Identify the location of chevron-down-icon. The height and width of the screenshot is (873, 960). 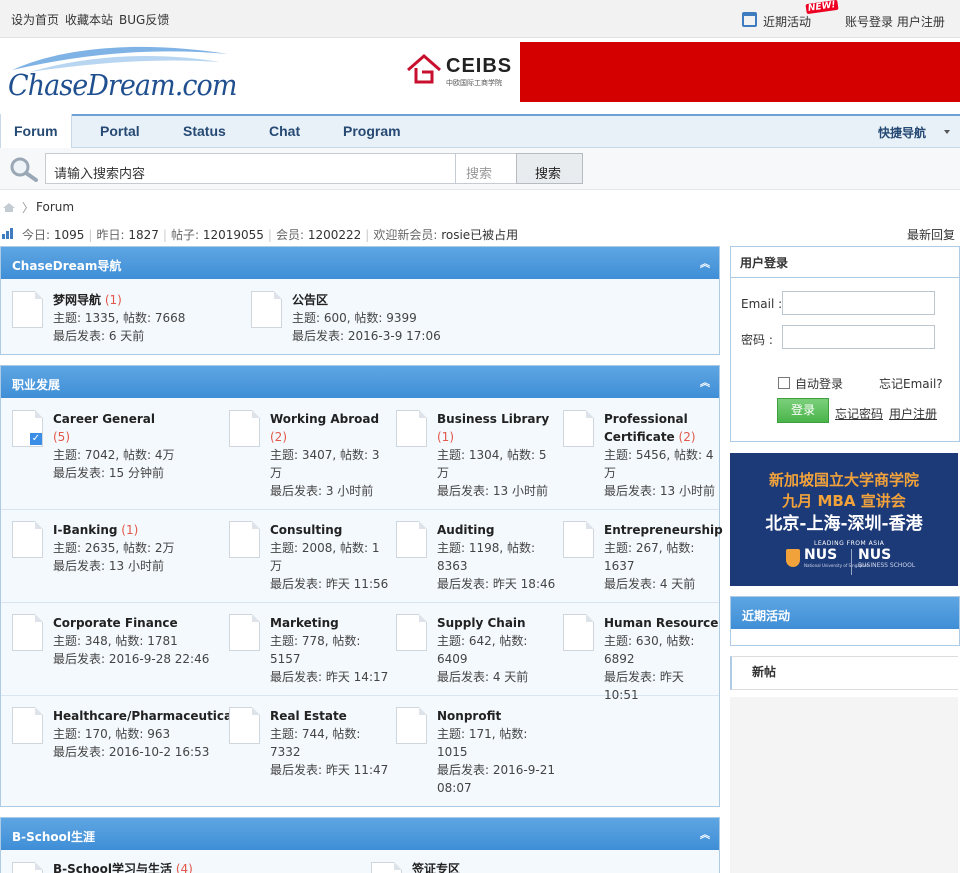
(947, 132).